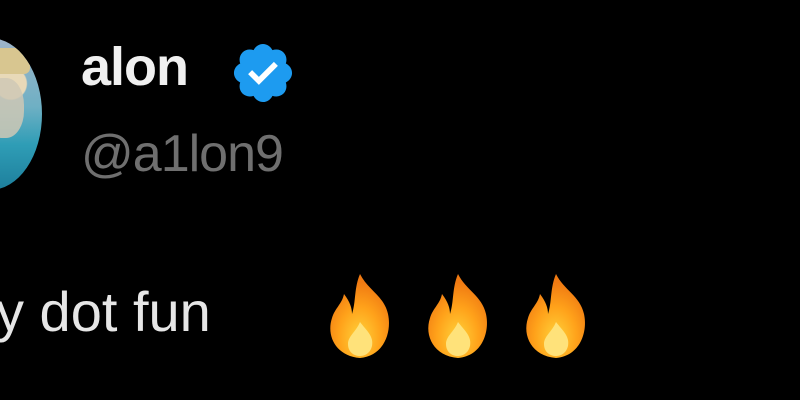 The width and height of the screenshot is (800, 400). I want to click on avatar-face, so click(12, 108).